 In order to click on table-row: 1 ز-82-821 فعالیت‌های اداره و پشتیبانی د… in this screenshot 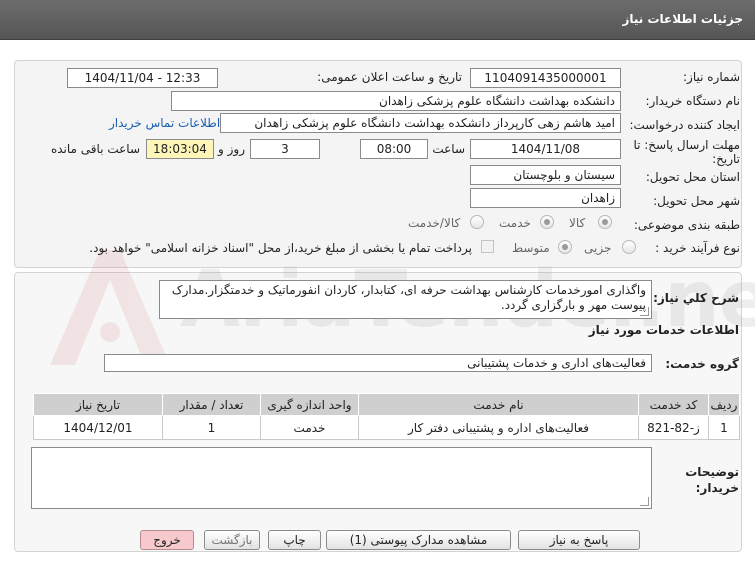, I will do `click(386, 427)`.